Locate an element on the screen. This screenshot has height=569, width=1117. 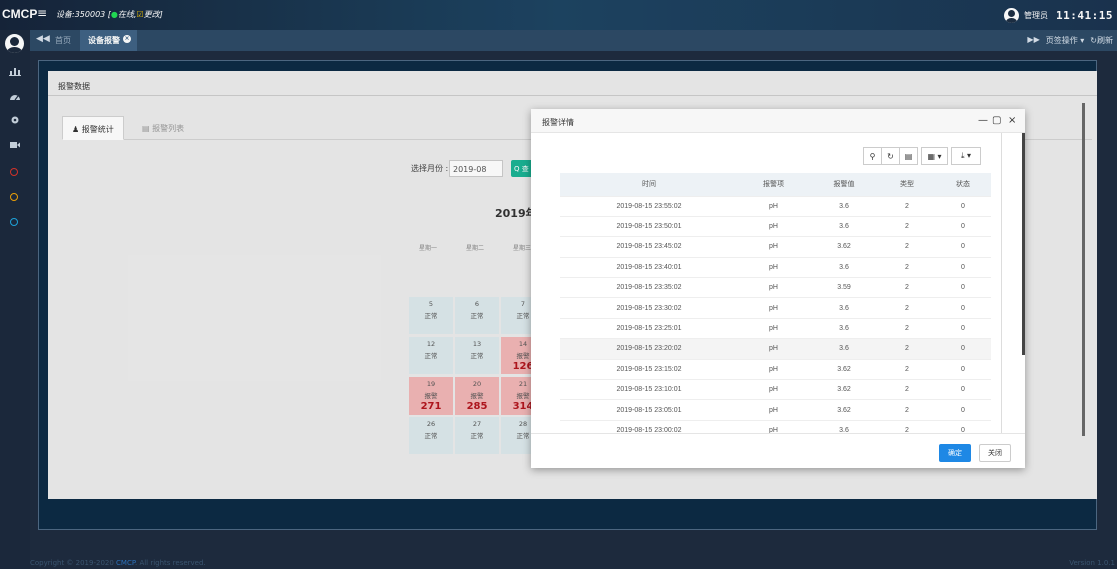
cell-time: 2019-08-15 23:55:02 is located at coordinates (649, 206).